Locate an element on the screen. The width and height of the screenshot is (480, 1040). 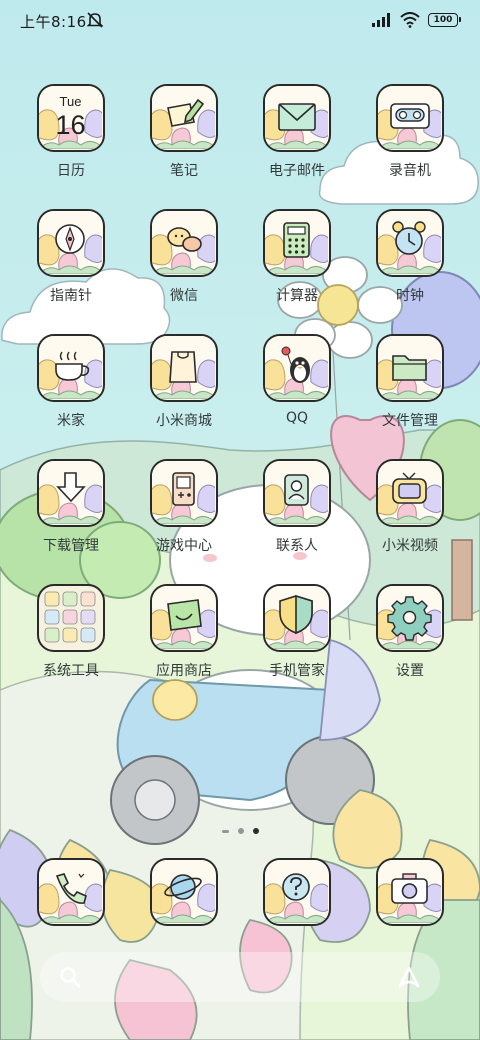
app-wechat: 微信 is located at coordinates (184, 264).